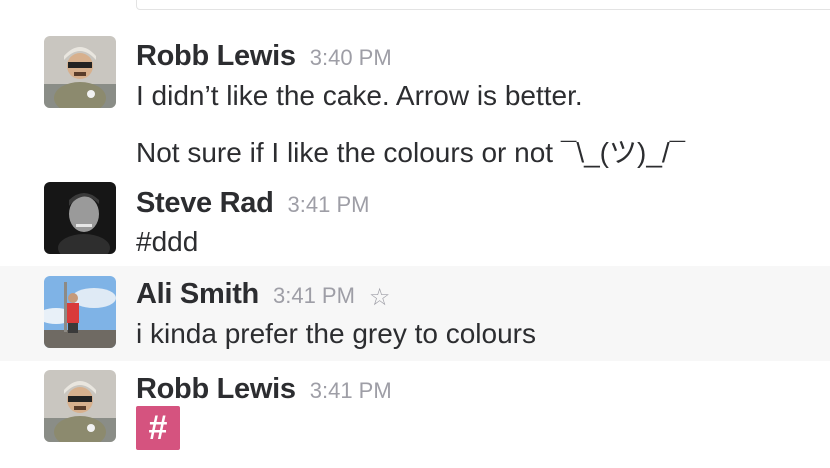  What do you see at coordinates (351, 58) in the screenshot?
I see `timestamp: 3:40 PM` at bounding box center [351, 58].